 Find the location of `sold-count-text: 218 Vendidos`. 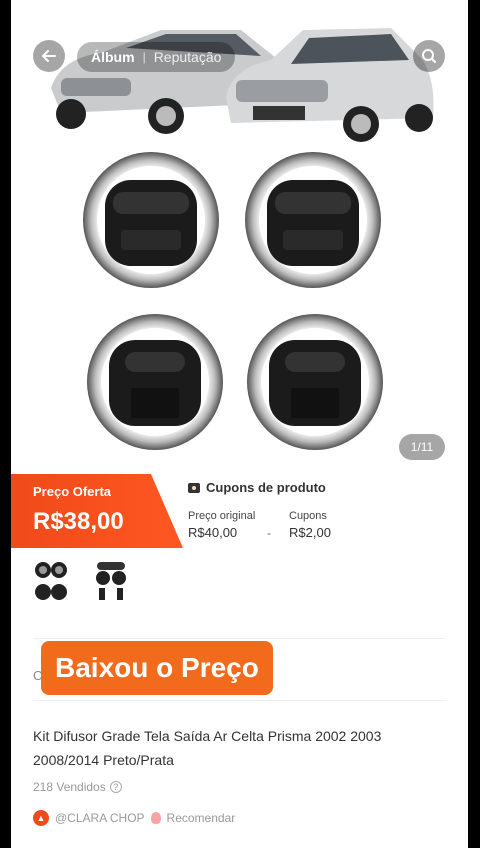

sold-count-text: 218 Vendidos is located at coordinates (69, 787).